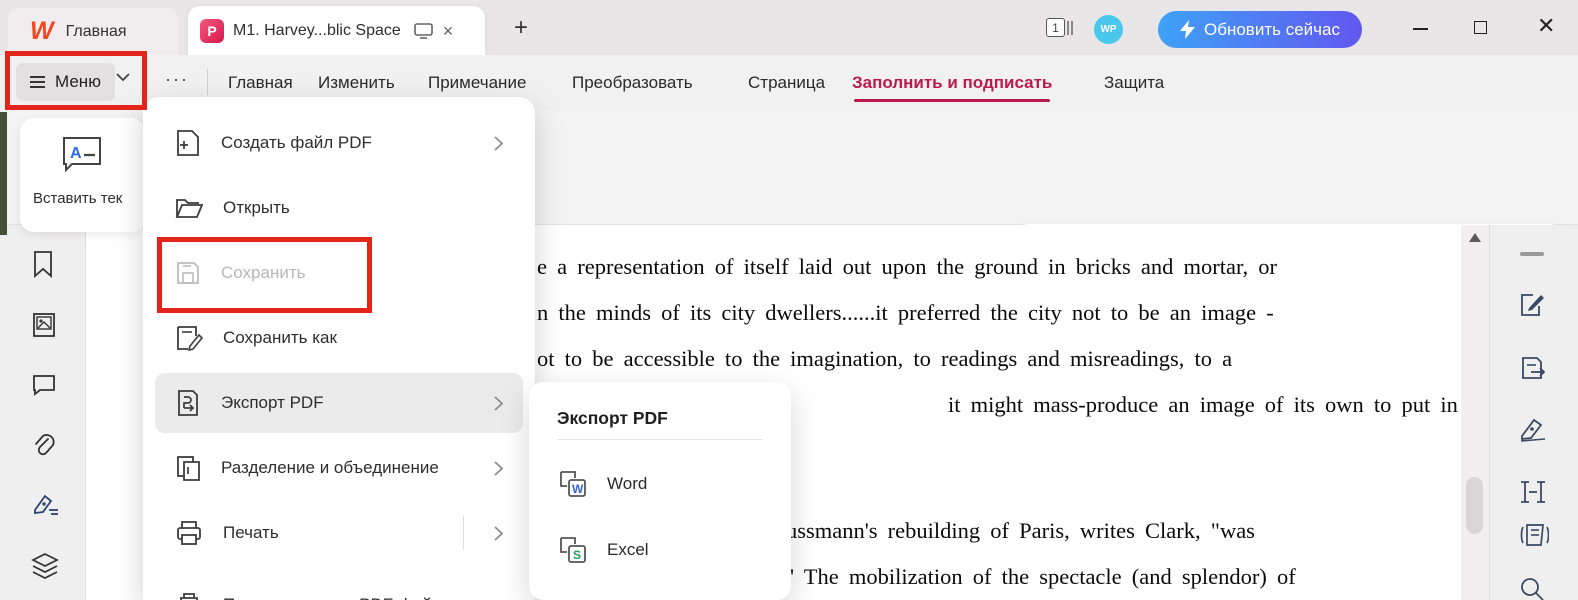 This screenshot has width=1578, height=600. What do you see at coordinates (339, 403) in the screenshot?
I see `menu-item-export-pdf: Экспорт PDF` at bounding box center [339, 403].